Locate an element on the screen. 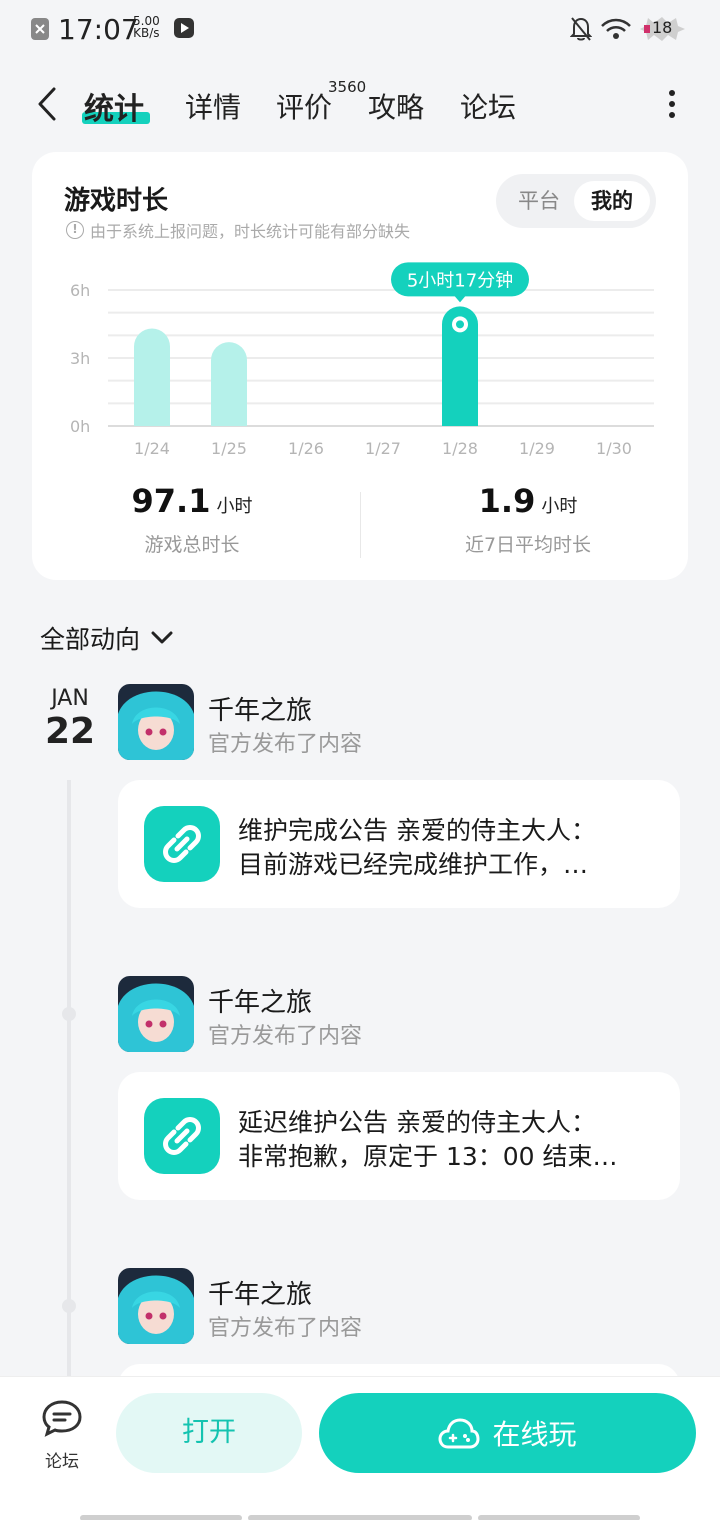 The image size is (720, 1520). feed-month: JAN is located at coordinates (70, 698).